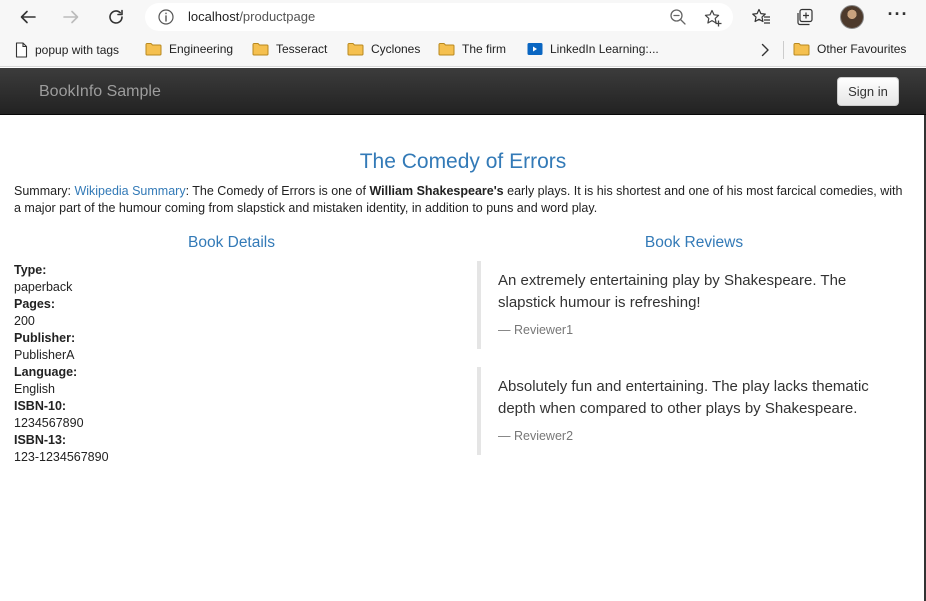  I want to click on zoom-out-icon, so click(678, 17).